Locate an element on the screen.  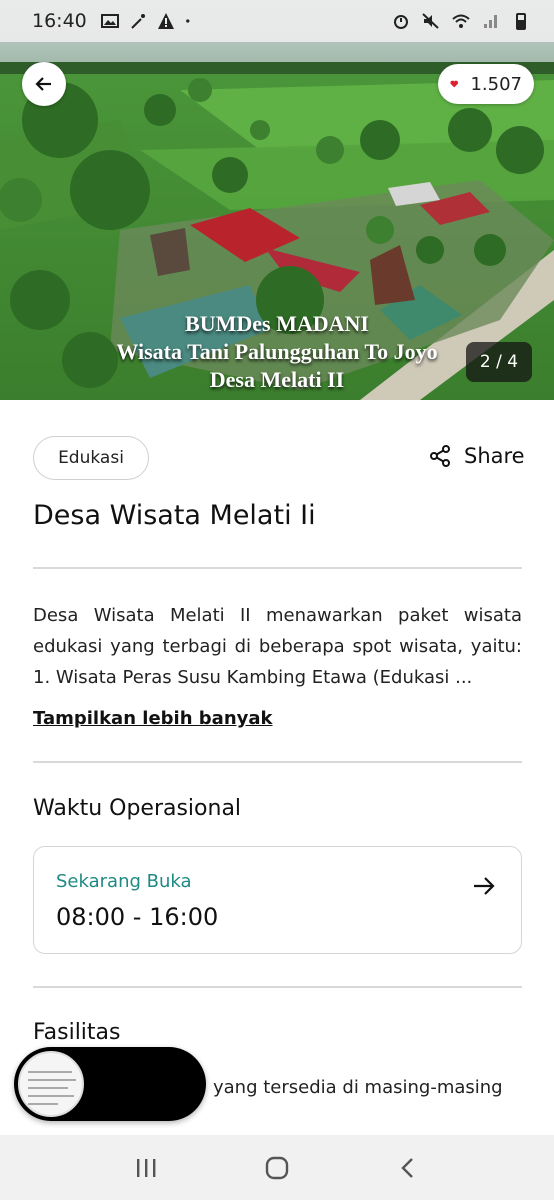
system-nav-bar is located at coordinates (277, 1167).